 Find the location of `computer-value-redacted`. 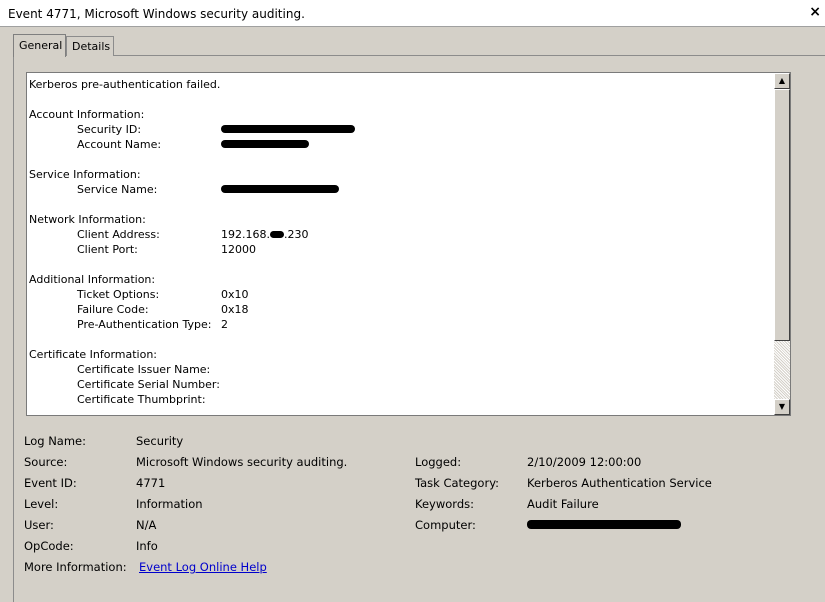

computer-value-redacted is located at coordinates (604, 525).